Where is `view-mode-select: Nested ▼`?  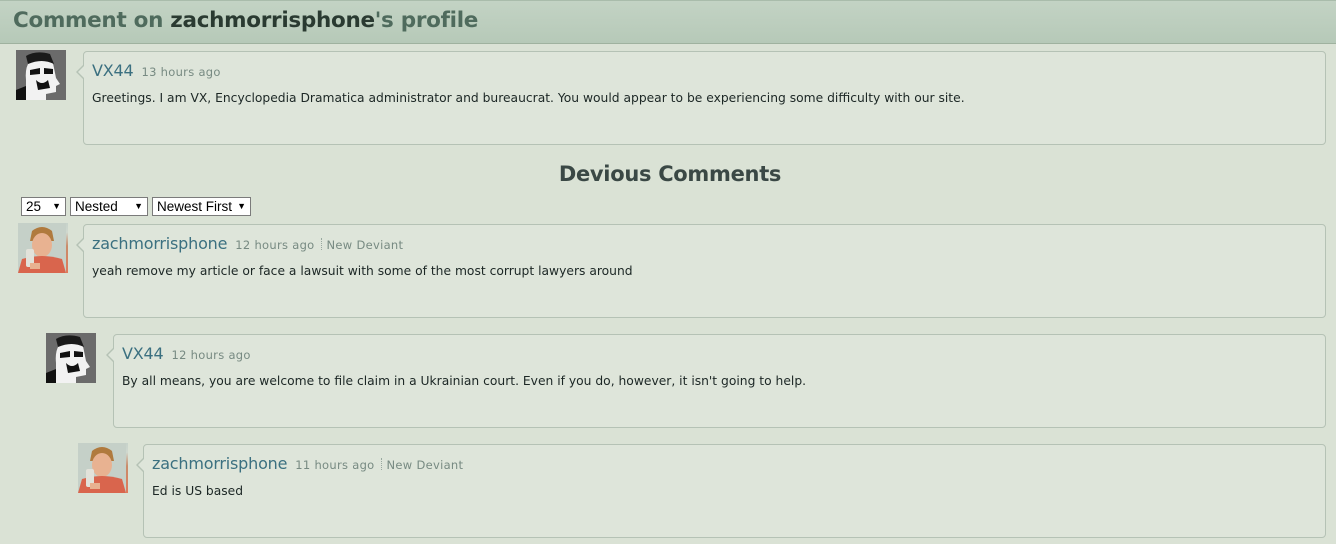
view-mode-select: Nested ▼ is located at coordinates (109, 206).